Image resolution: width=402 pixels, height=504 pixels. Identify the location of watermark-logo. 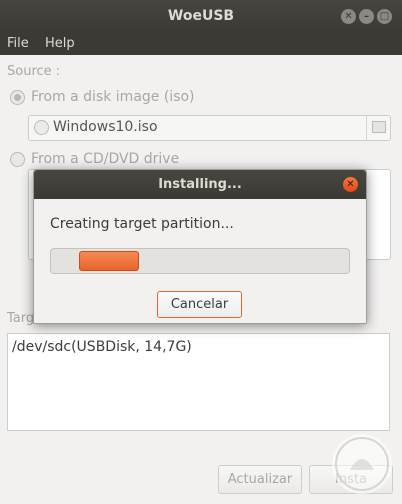
(362, 464).